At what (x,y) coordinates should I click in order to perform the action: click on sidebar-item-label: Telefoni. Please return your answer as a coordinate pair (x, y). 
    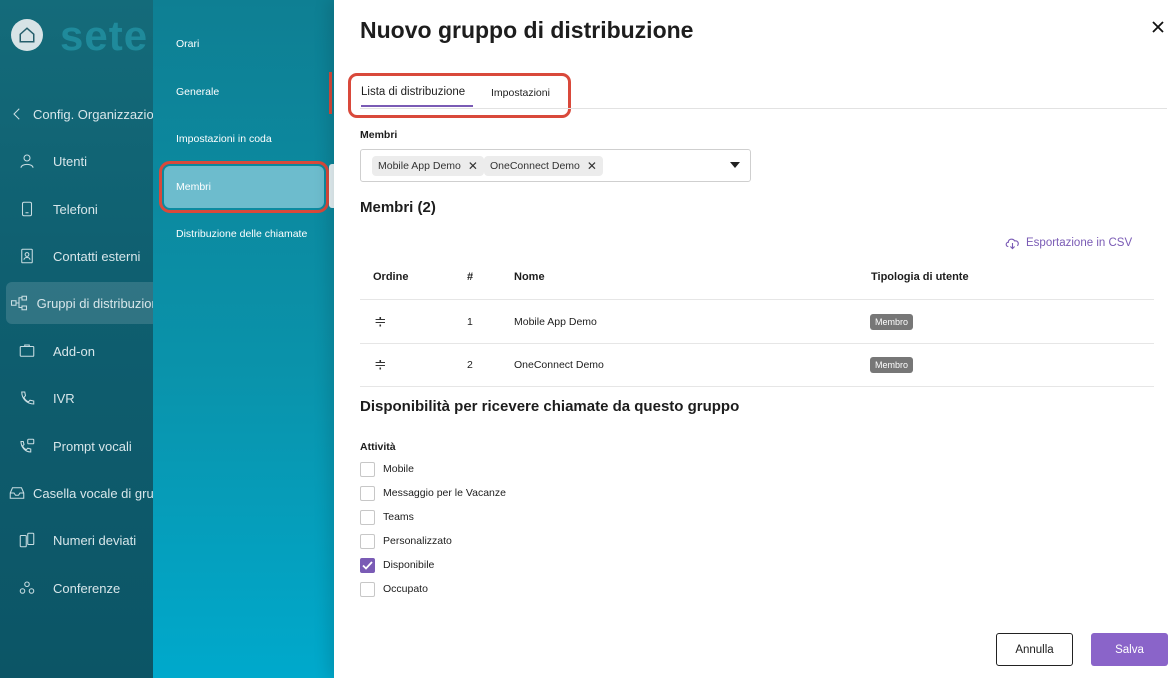
    Looking at the image, I should click on (75, 209).